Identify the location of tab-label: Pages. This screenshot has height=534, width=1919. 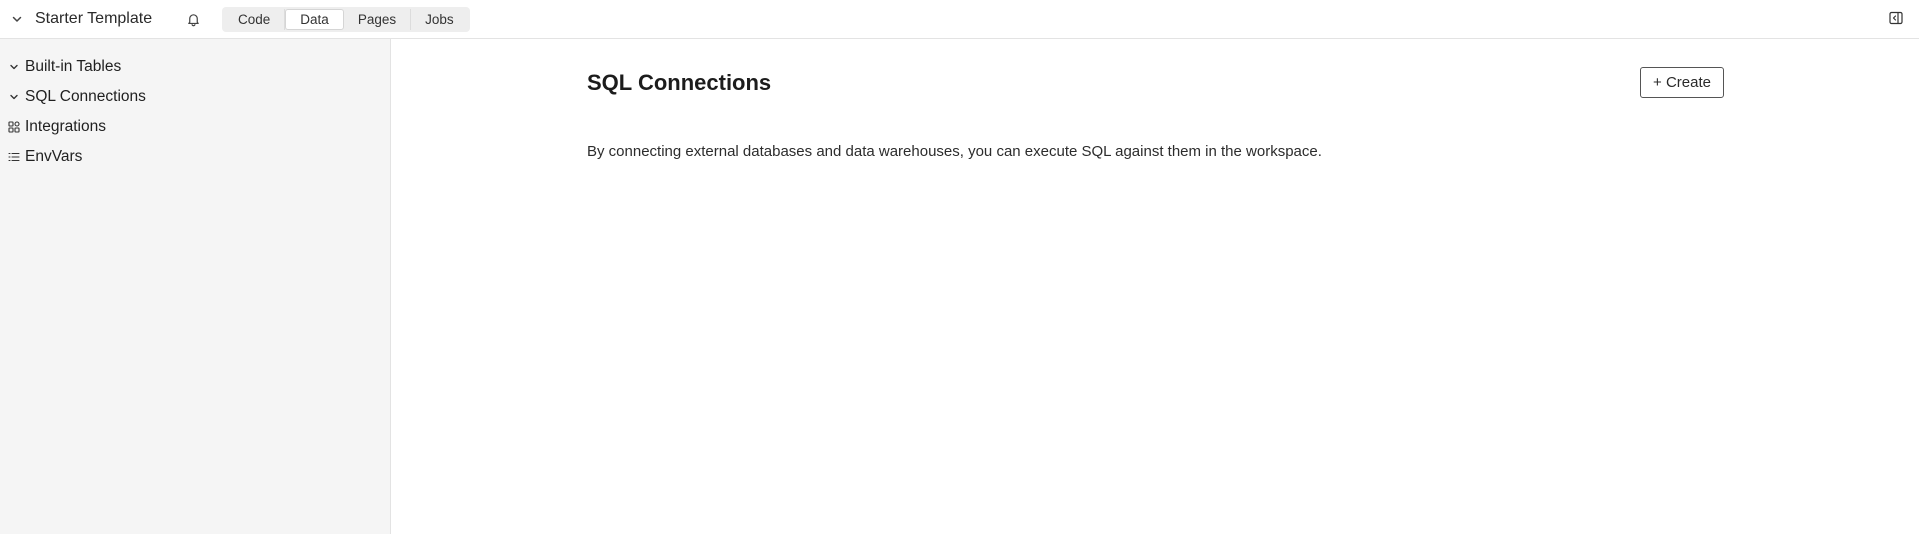
(377, 19).